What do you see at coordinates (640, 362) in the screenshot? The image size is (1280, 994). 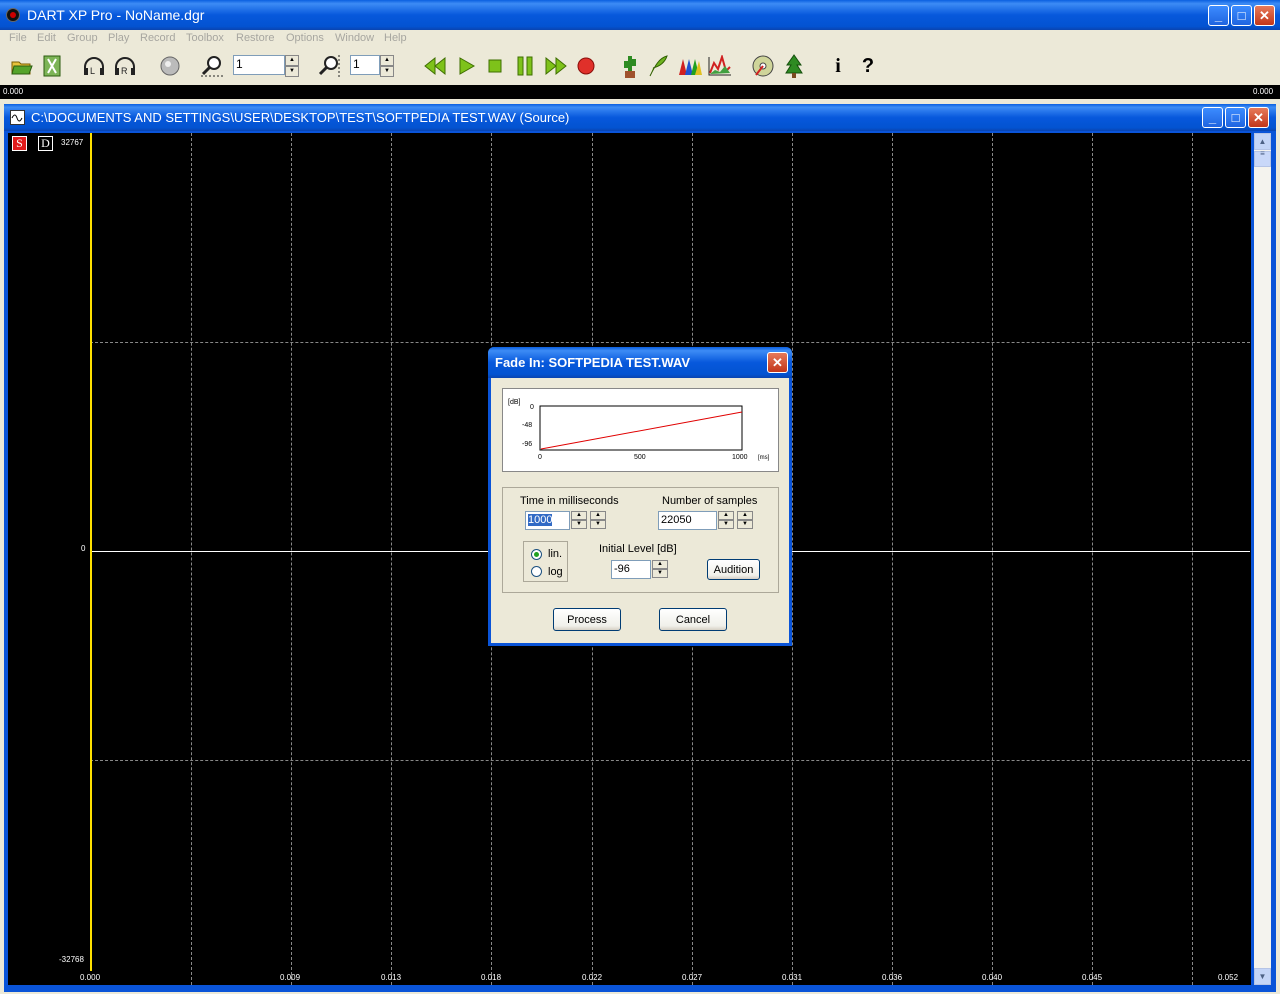 I see `dialog-titlebar: Fade In: SOFTPEDIA TEST.WAV ✕` at bounding box center [640, 362].